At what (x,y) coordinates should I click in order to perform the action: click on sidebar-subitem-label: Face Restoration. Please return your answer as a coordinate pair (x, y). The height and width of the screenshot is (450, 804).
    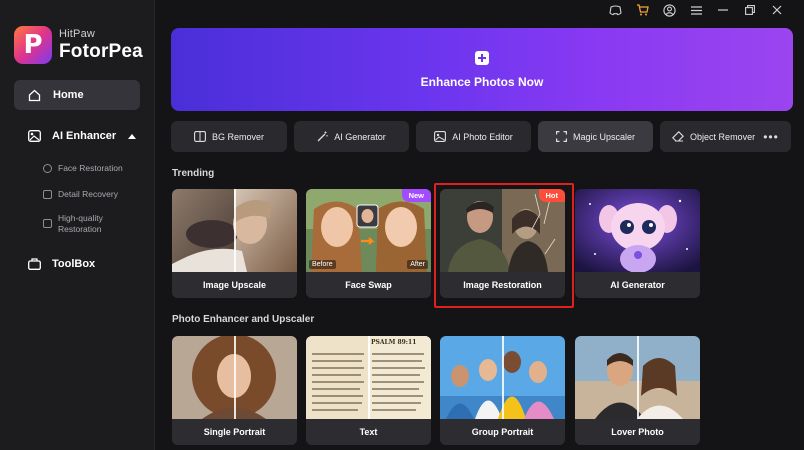
    Looking at the image, I should click on (90, 168).